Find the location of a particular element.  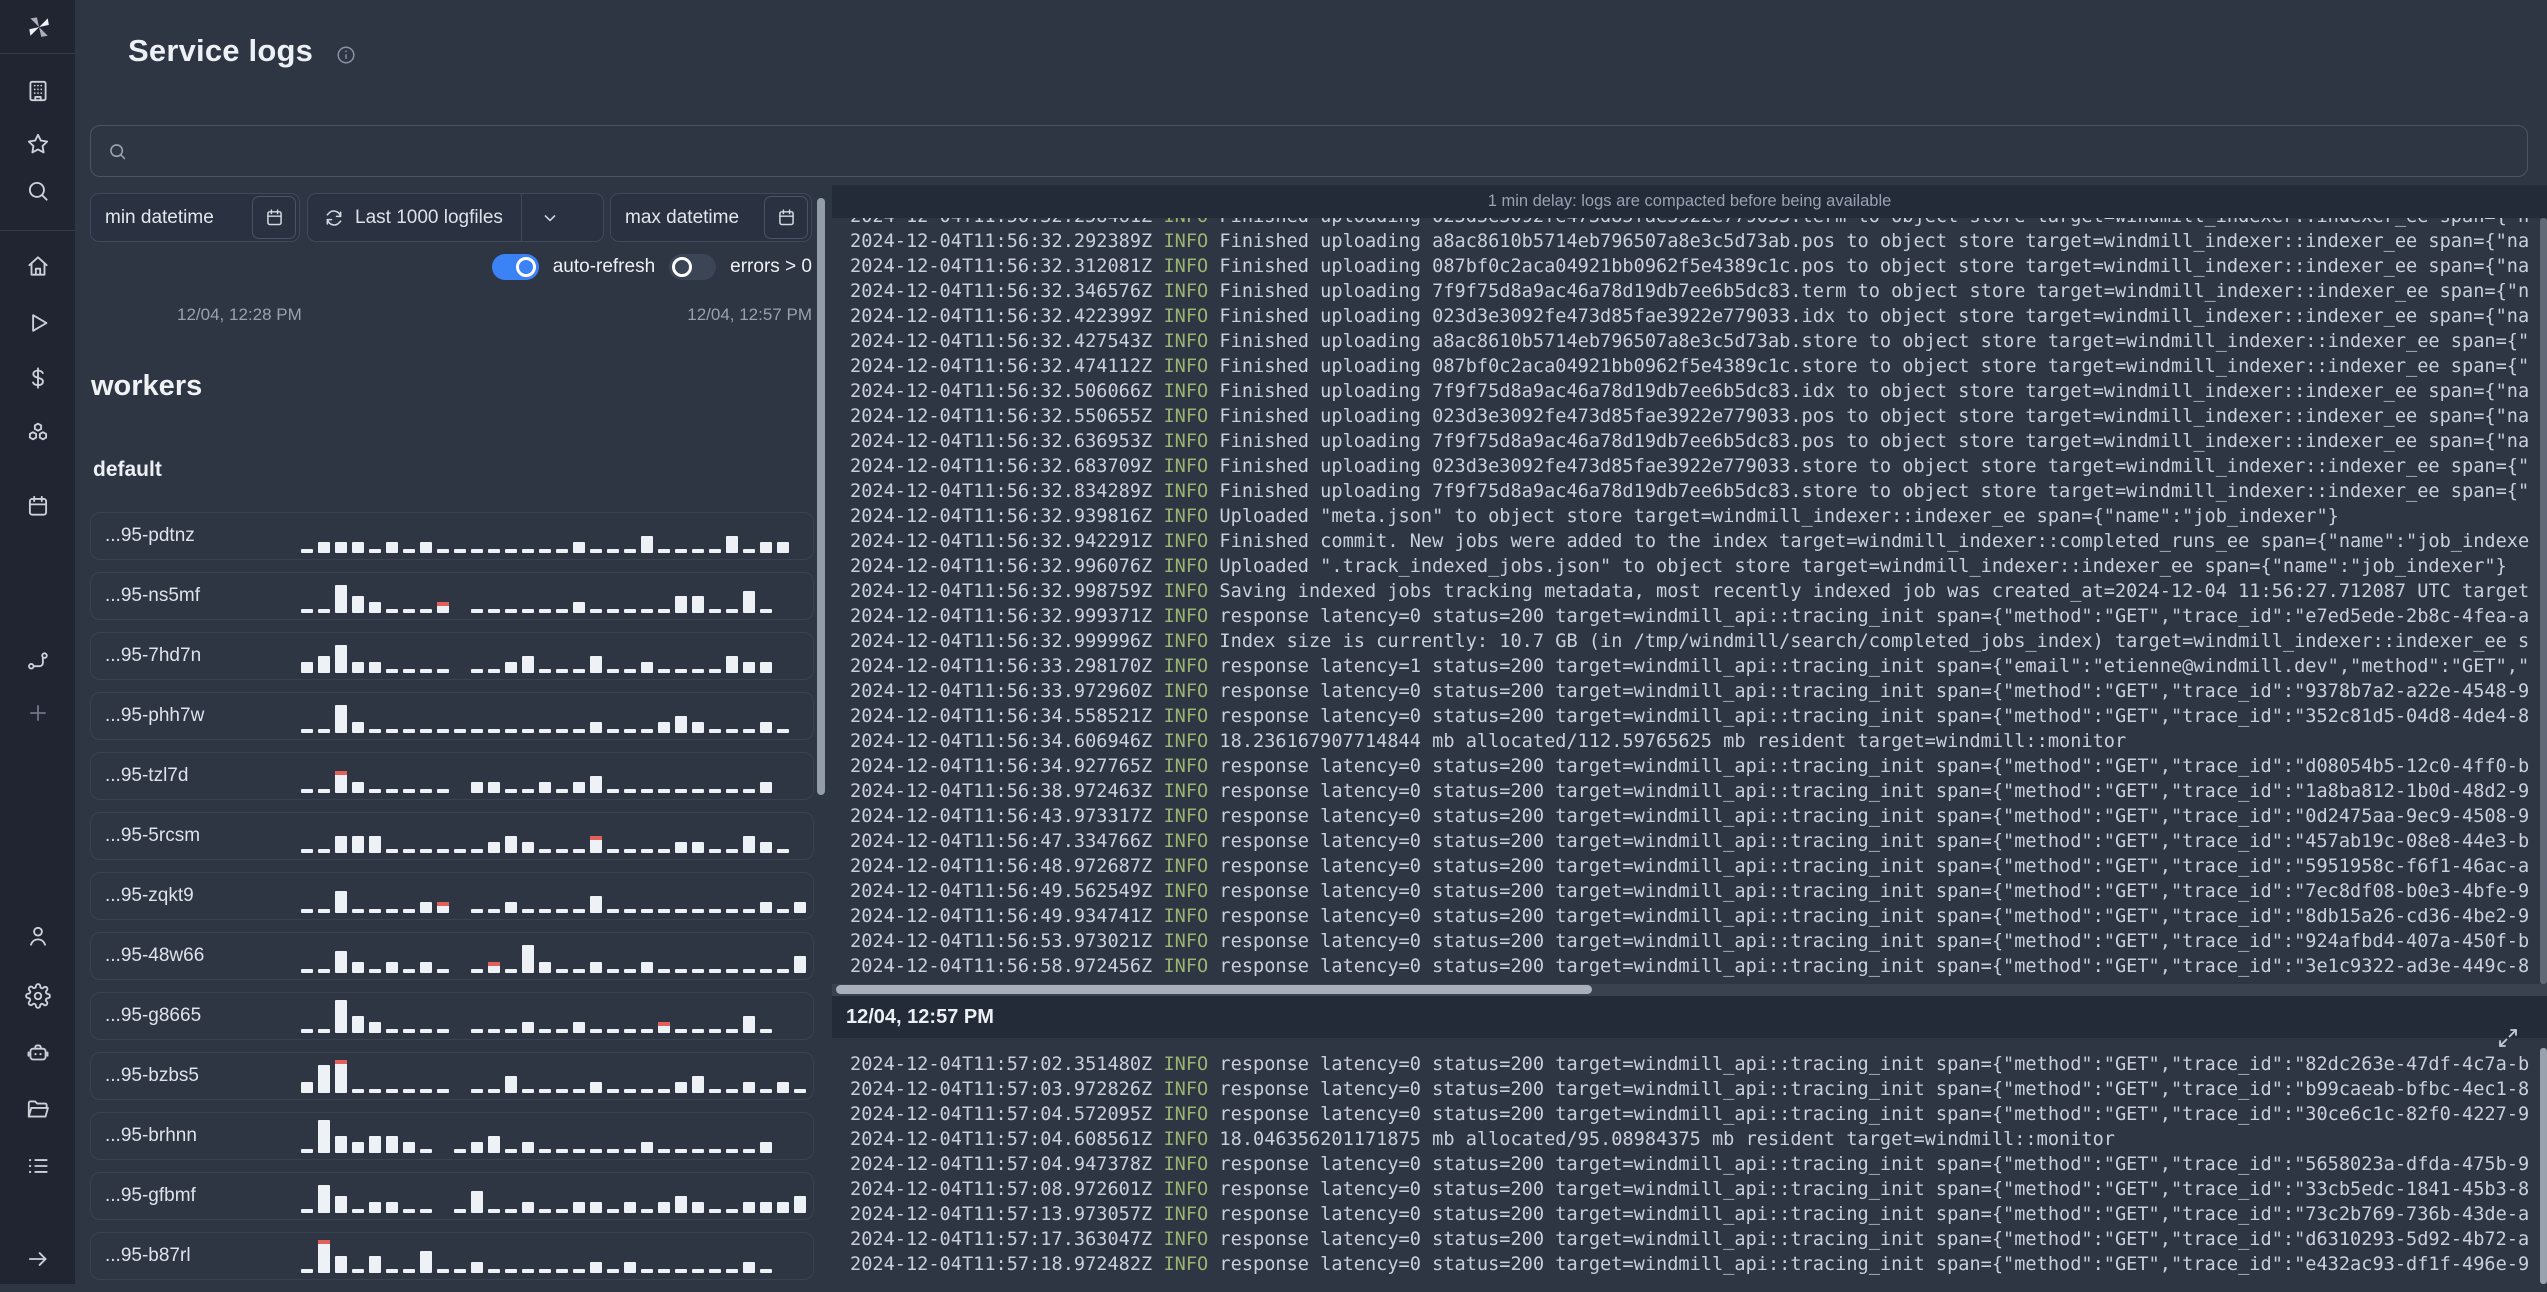

home-icon is located at coordinates (38, 266).